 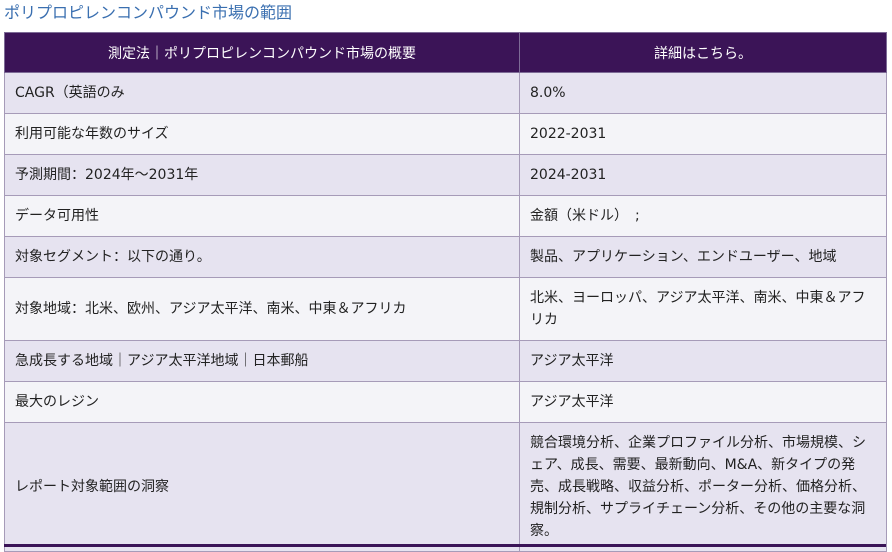 I want to click on table-row: 対象セグメント：以下の通り。 製品、アプリケーション、エンドユーザー、地域, so click(x=445, y=257).